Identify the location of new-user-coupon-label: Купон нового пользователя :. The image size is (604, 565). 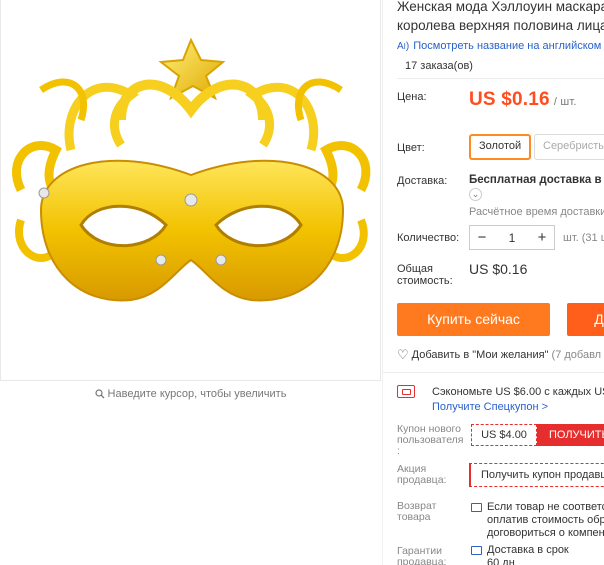
(430, 440).